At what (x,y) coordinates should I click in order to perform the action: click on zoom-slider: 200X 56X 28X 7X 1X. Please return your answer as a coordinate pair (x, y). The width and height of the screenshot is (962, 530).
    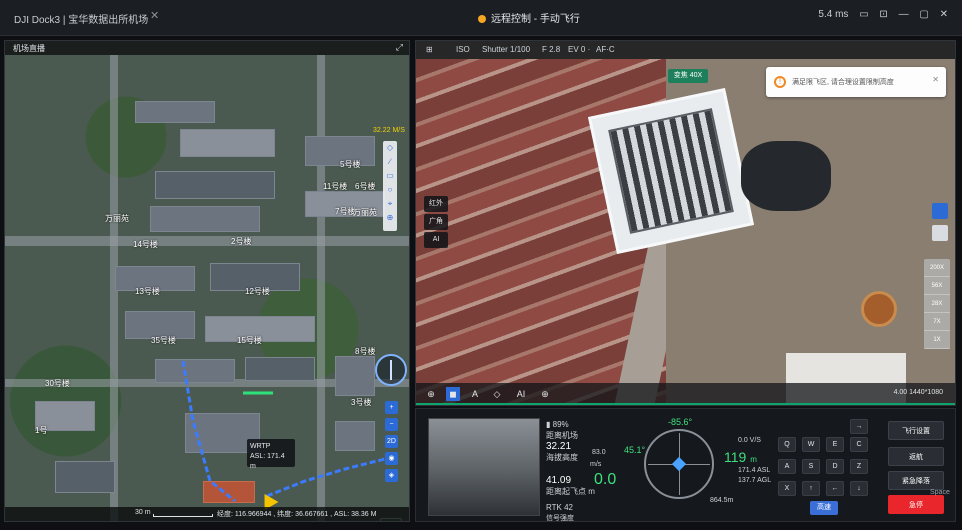
    Looking at the image, I should click on (937, 304).